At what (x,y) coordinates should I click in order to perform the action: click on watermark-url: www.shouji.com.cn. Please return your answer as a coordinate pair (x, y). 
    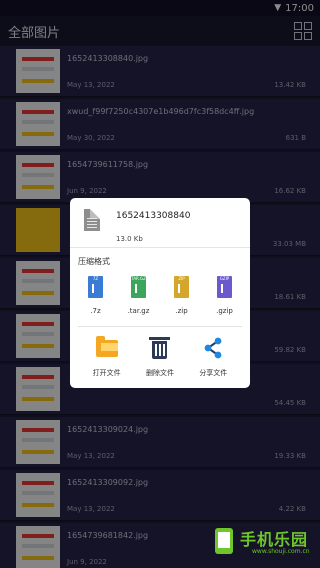
    Looking at the image, I should click on (281, 551).